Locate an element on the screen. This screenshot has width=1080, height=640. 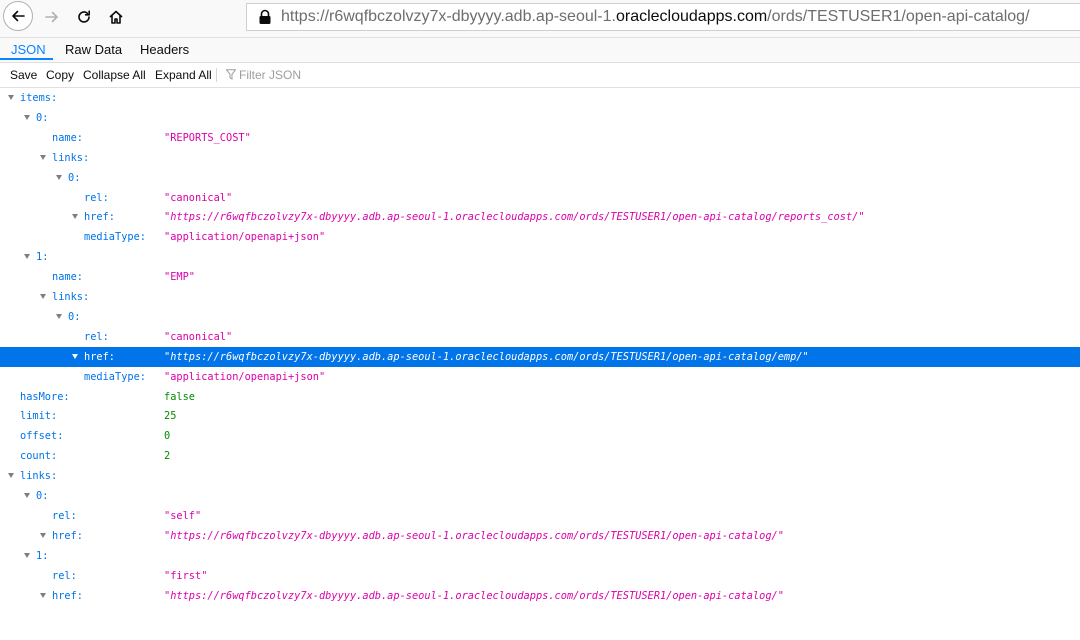
json-value: 0 is located at coordinates (167, 436).